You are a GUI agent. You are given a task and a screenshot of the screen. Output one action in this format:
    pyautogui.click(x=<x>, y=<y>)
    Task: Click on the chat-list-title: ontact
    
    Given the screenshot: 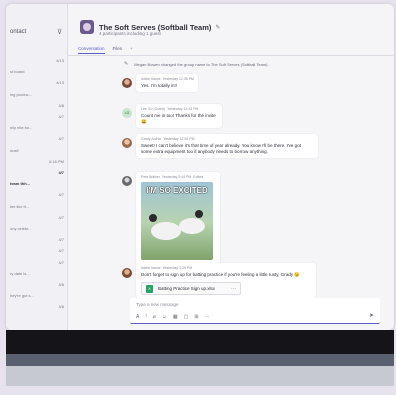 What is the action you would take?
    pyautogui.click(x=18, y=32)
    